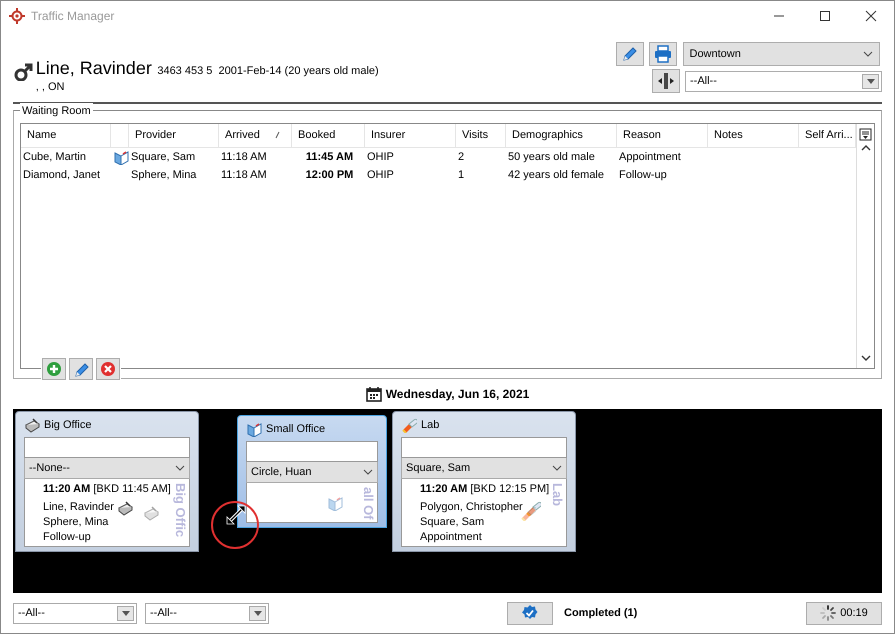 The width and height of the screenshot is (895, 634). What do you see at coordinates (328, 136) in the screenshot?
I see `column-header: Booked` at bounding box center [328, 136].